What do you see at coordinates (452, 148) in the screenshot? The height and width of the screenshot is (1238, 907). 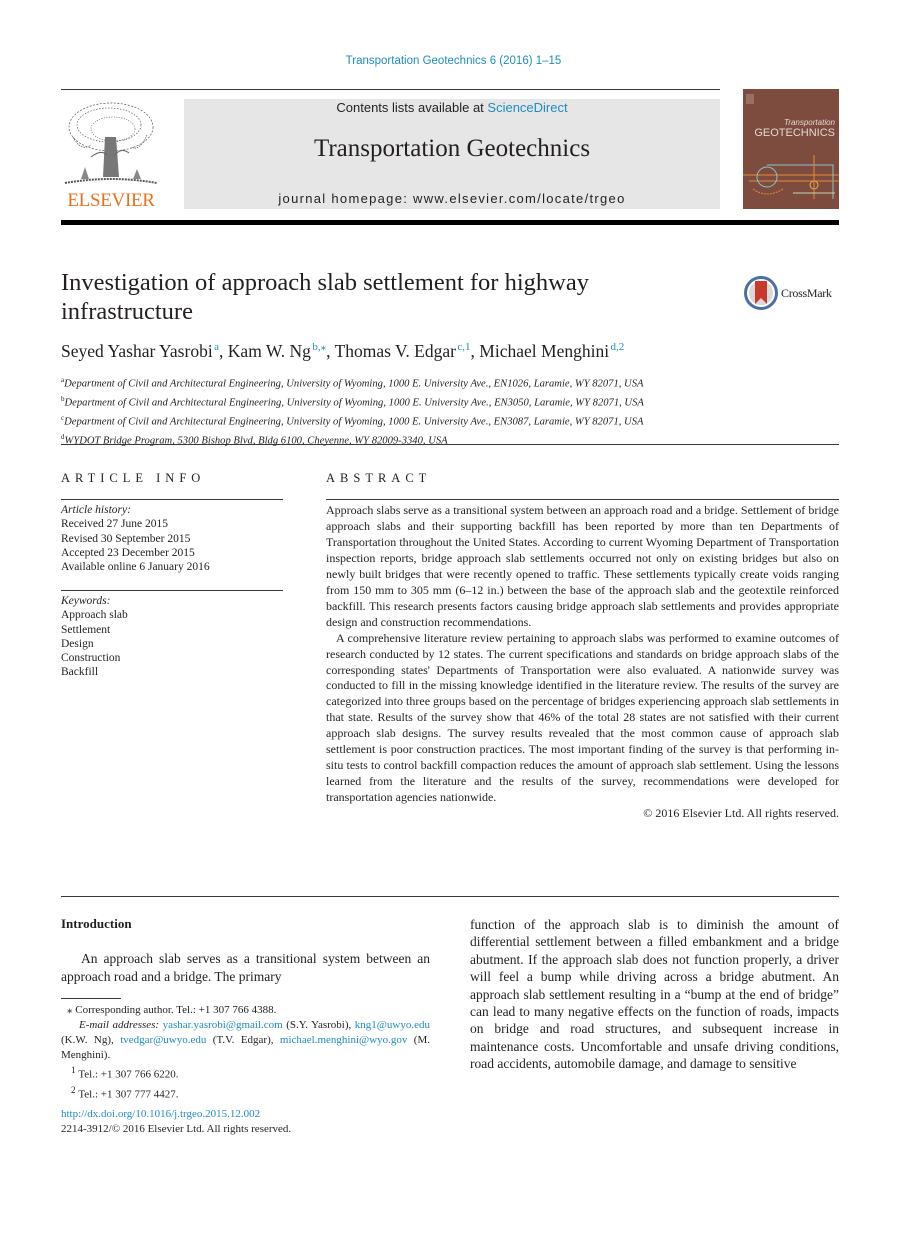 I see `journal-title: Transportation Geotechnics` at bounding box center [452, 148].